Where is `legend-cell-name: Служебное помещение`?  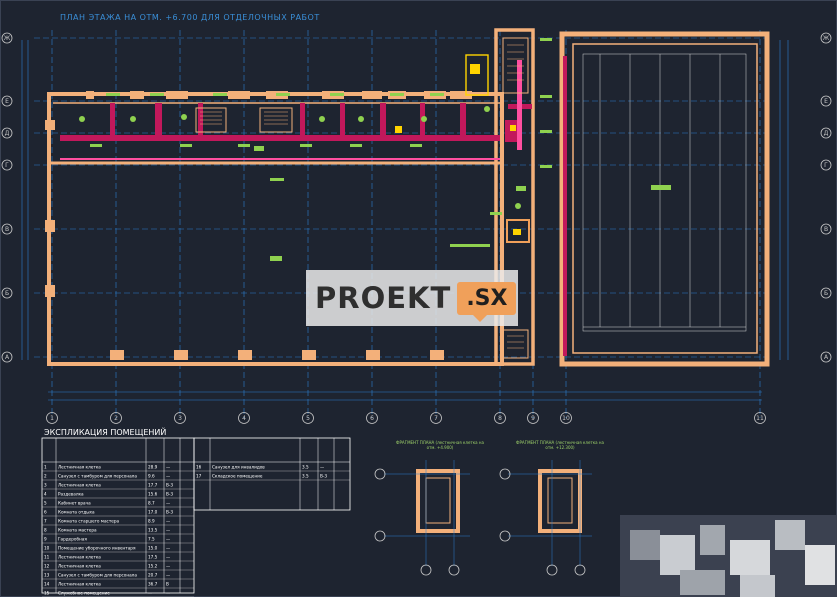
legend-cell-name: Служебное помещение is located at coordinates (84, 593).